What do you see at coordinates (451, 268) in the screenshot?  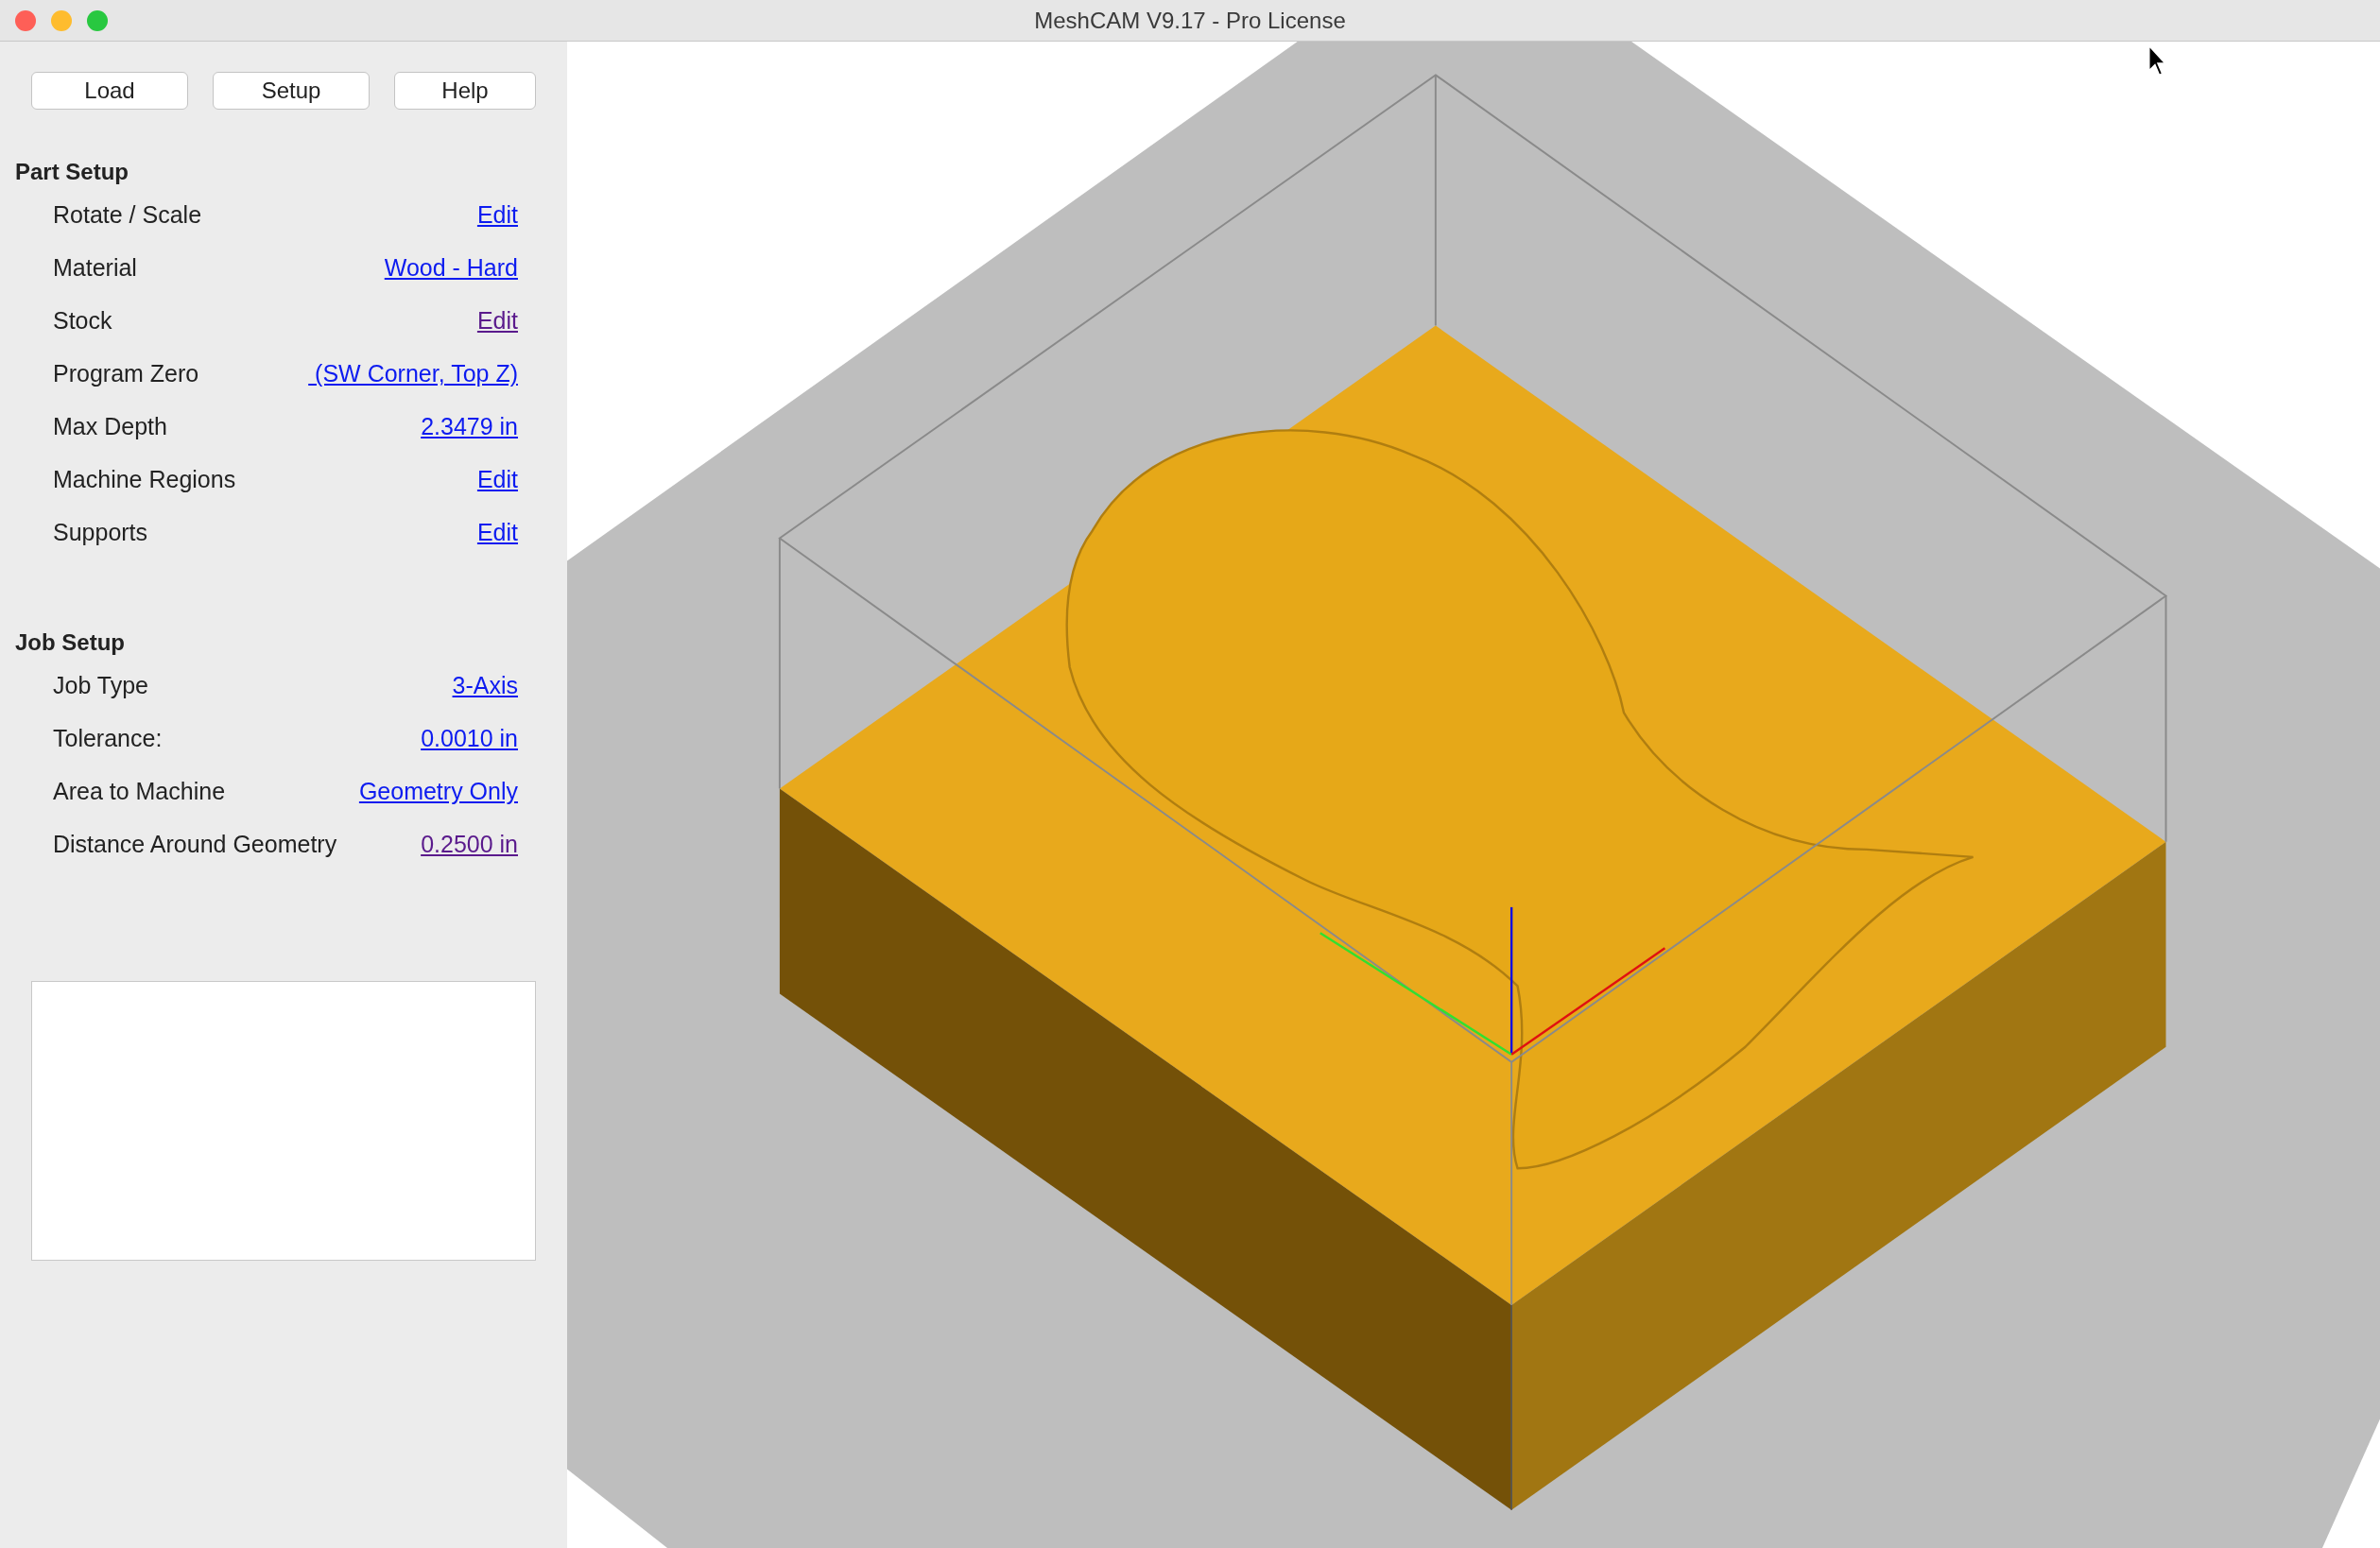 I see `setting-link: Wood - Hard` at bounding box center [451, 268].